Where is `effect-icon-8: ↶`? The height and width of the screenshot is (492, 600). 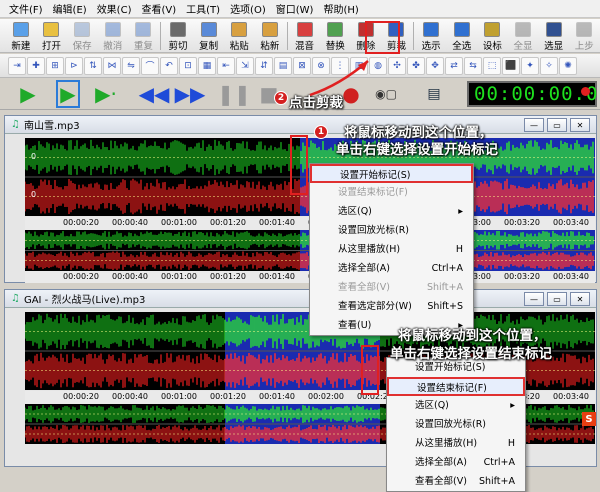
effect-icon-8: ↶ is located at coordinates (169, 65).